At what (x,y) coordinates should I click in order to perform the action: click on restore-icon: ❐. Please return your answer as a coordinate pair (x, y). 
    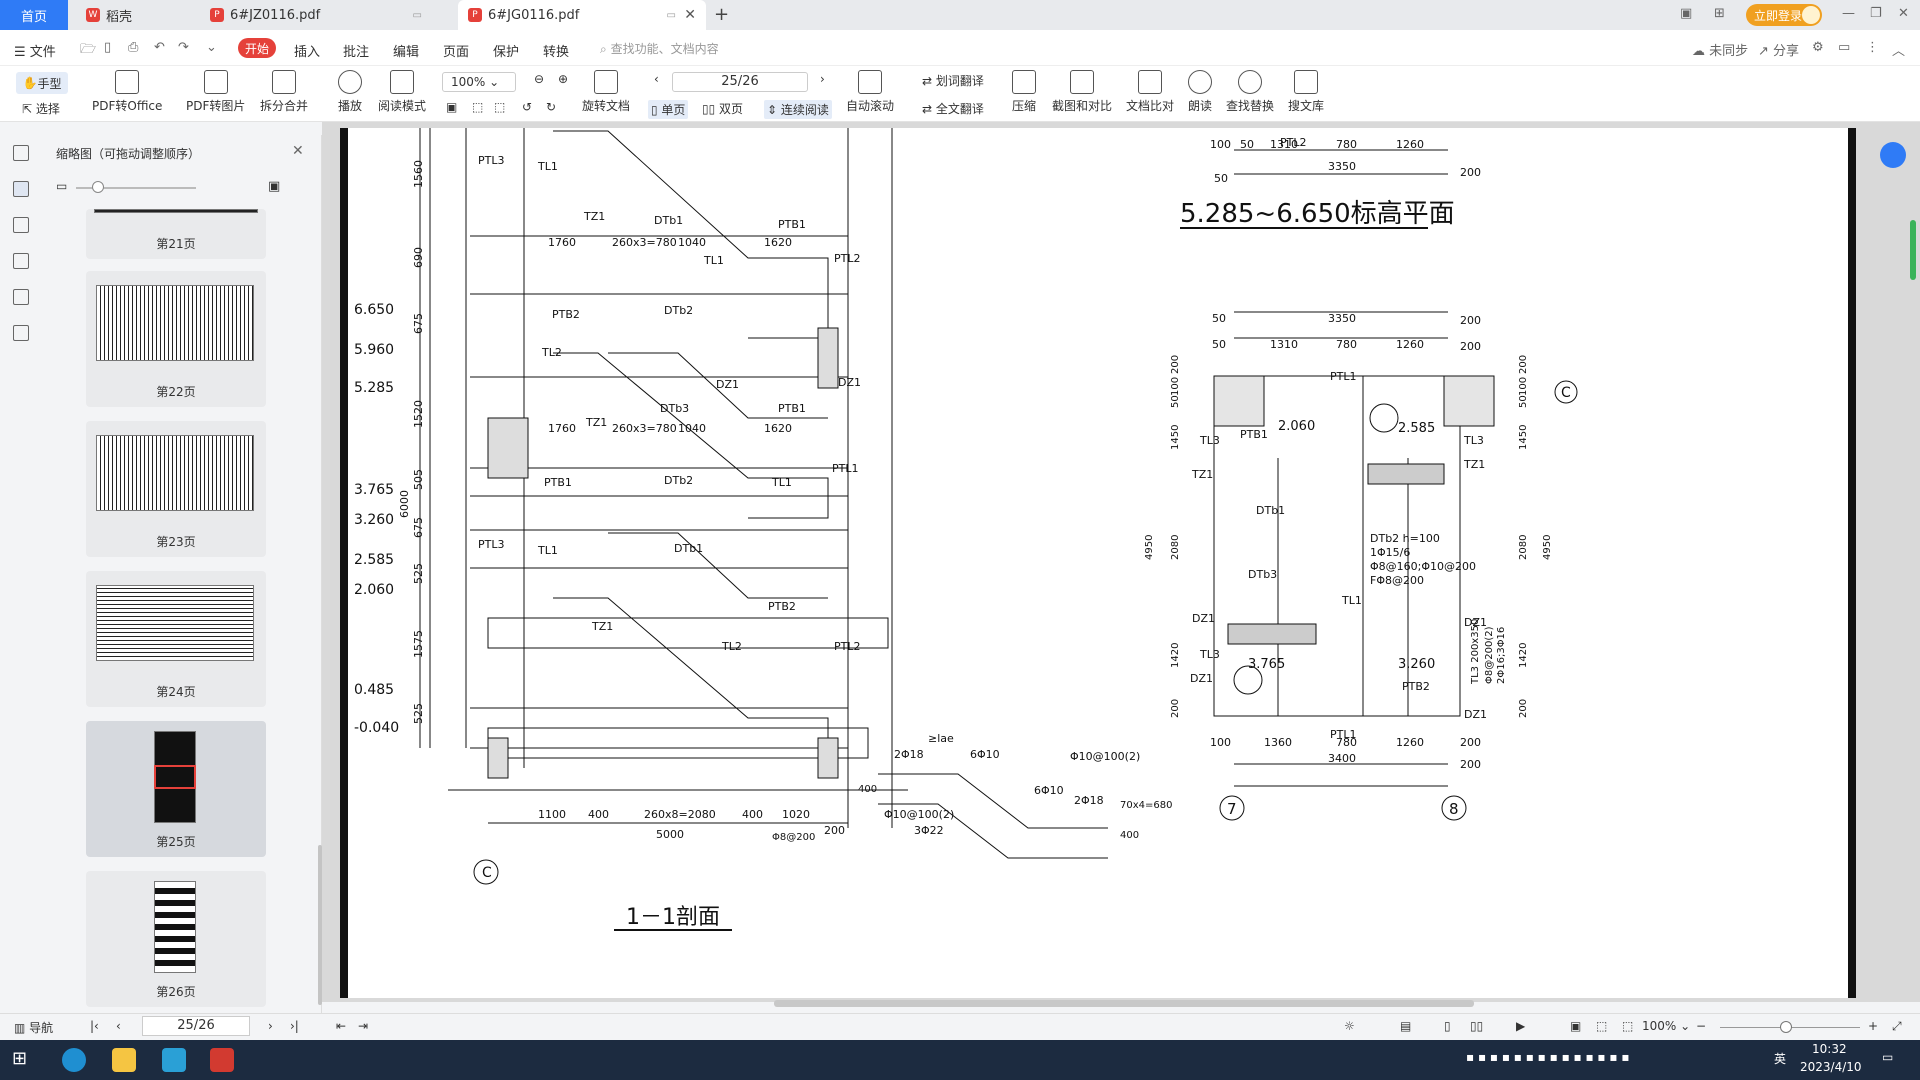
    Looking at the image, I should click on (1876, 13).